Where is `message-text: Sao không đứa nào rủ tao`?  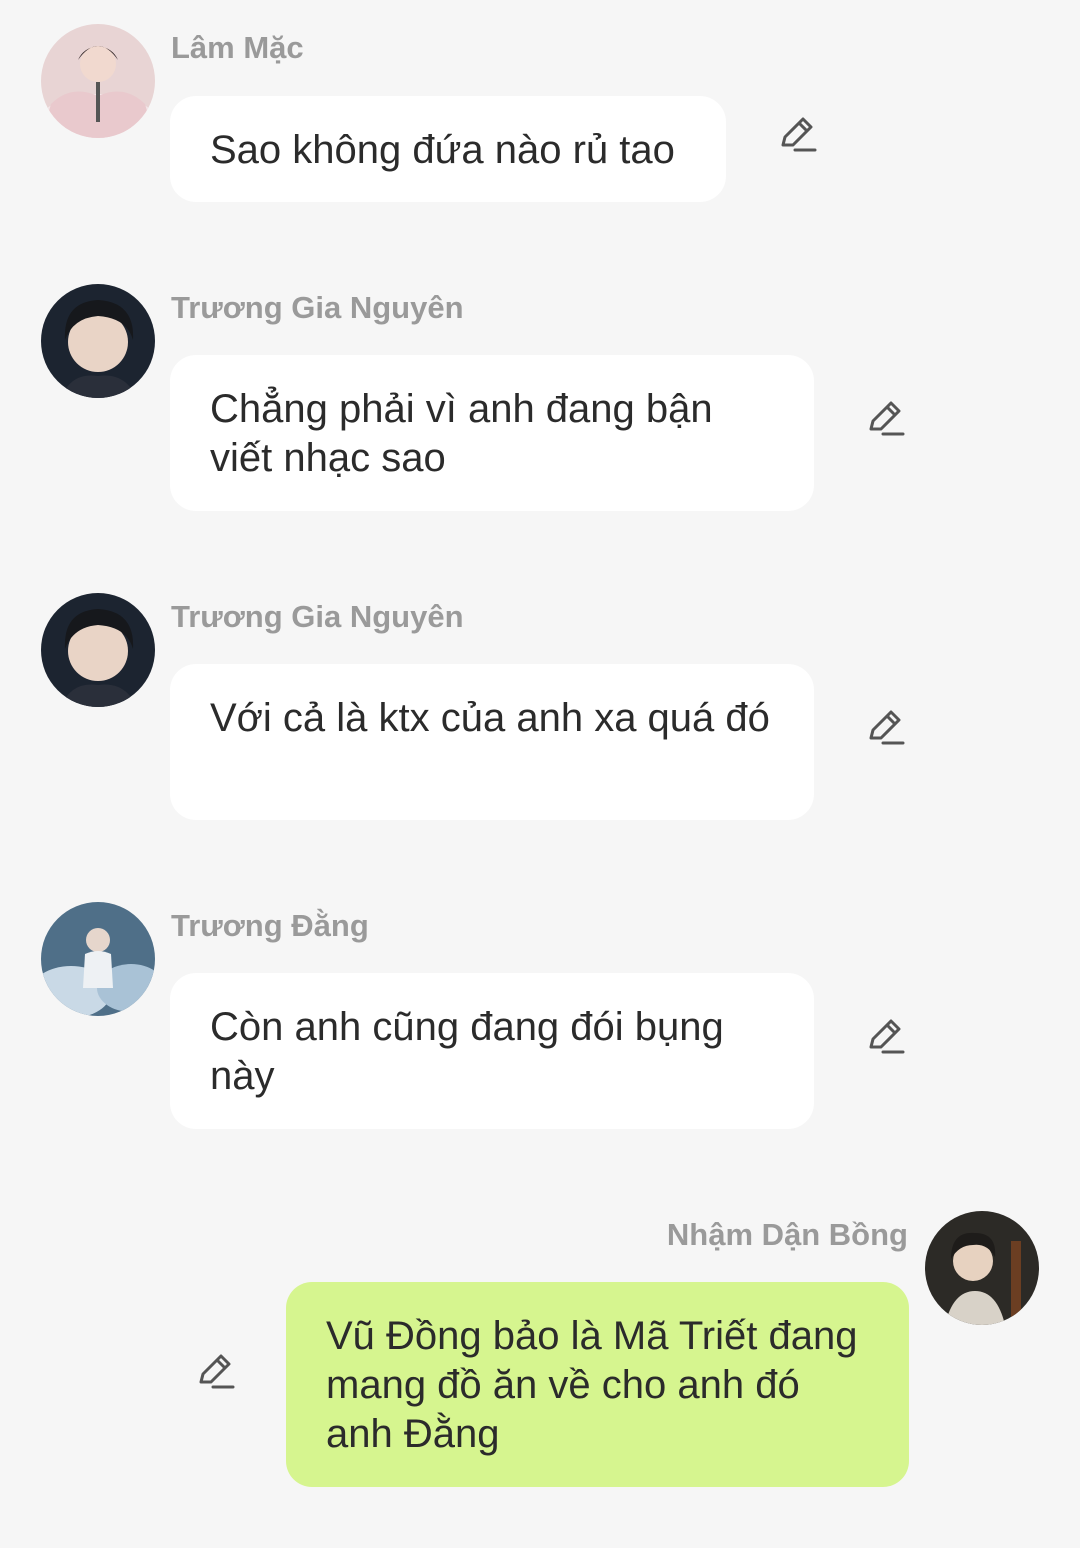
message-text: Sao không đứa nào rủ tao is located at coordinates (442, 150).